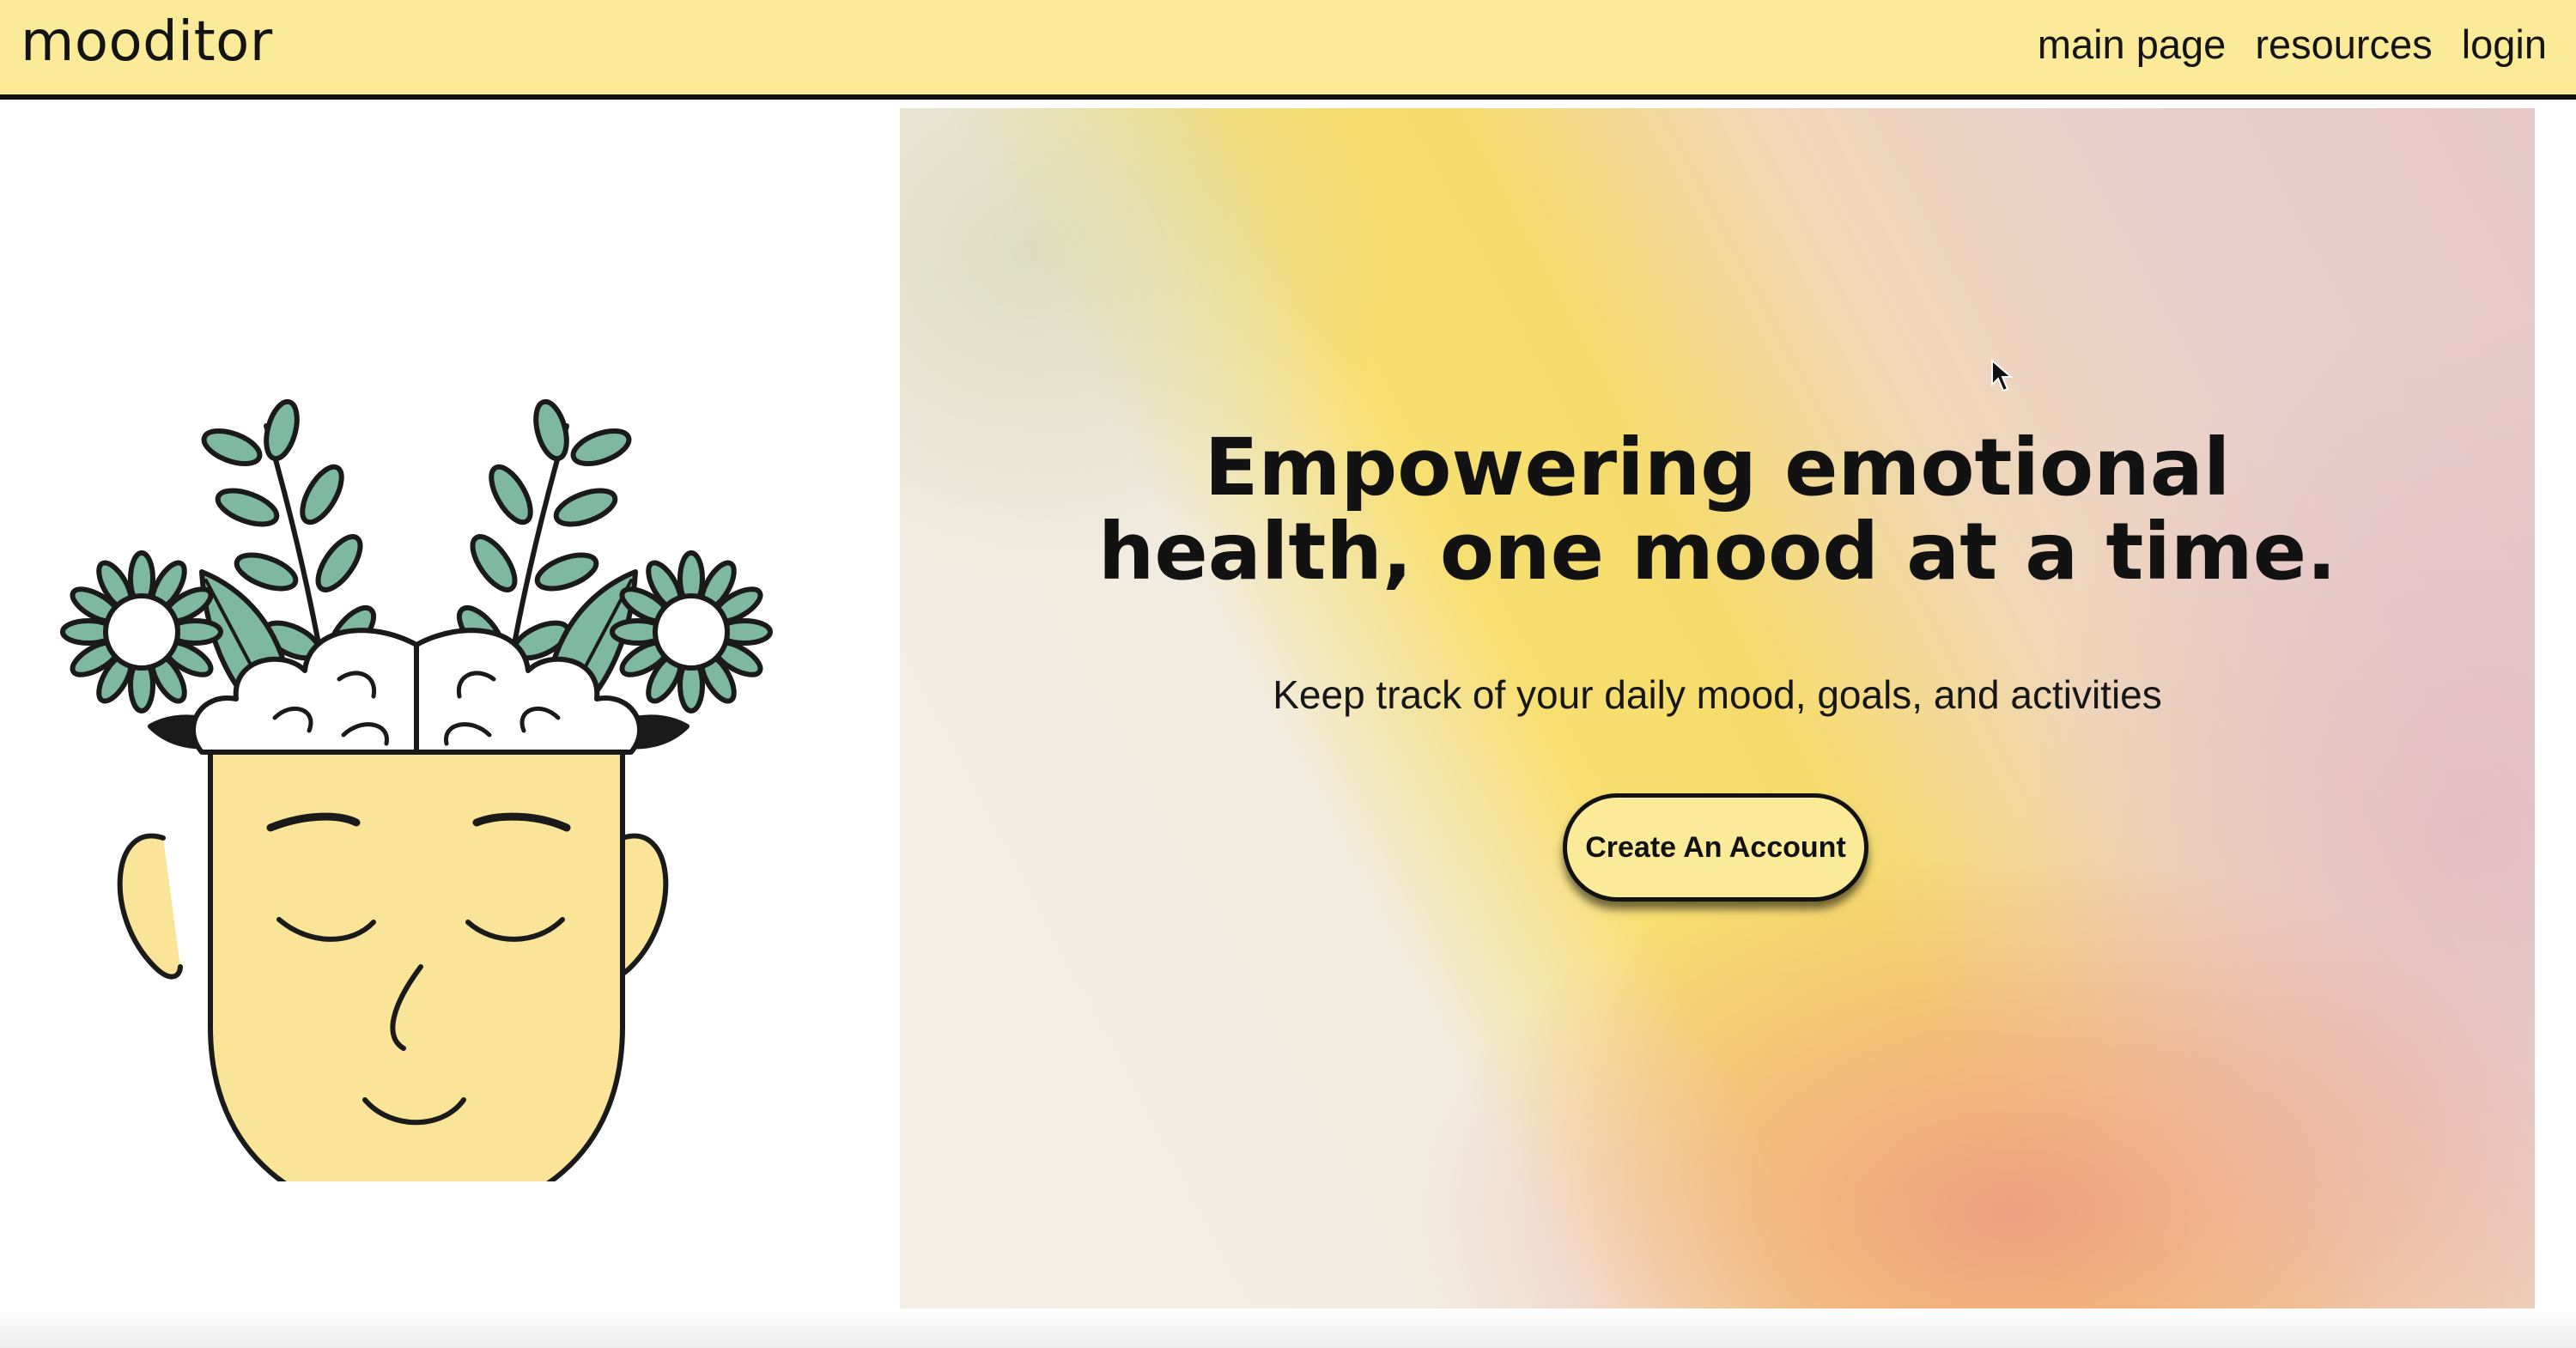 This screenshot has width=2576, height=1348. What do you see at coordinates (2133, 45) in the screenshot?
I see `nav-link-main-page: main page` at bounding box center [2133, 45].